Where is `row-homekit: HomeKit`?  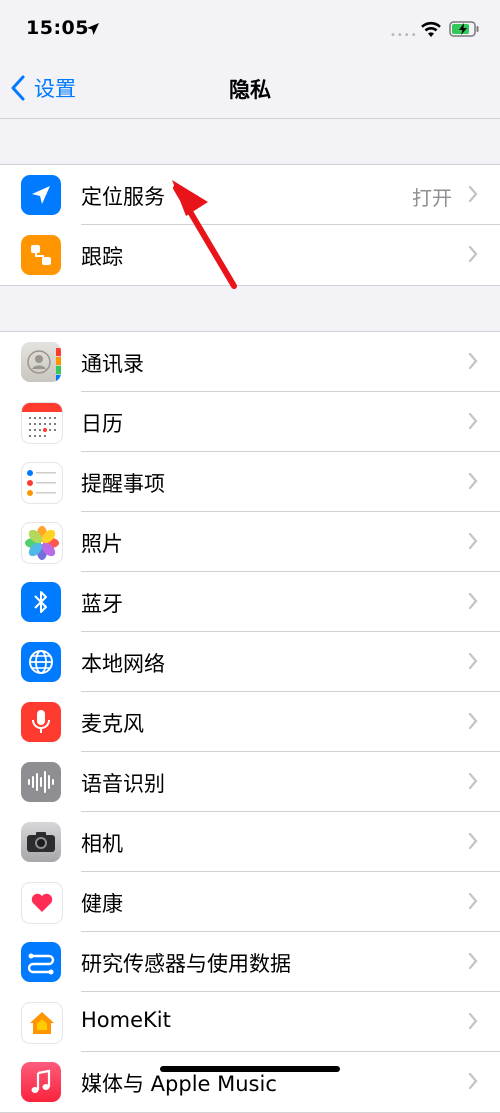
row-homekit: HomeKit is located at coordinates (250, 1022).